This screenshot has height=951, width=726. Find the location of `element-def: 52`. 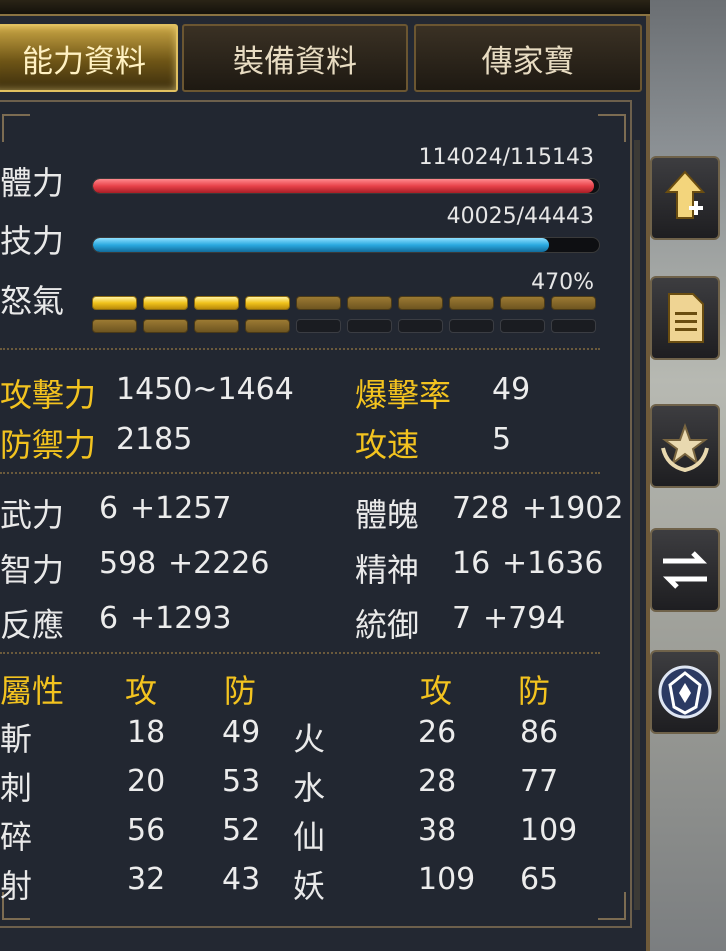

element-def: 52 is located at coordinates (241, 830).